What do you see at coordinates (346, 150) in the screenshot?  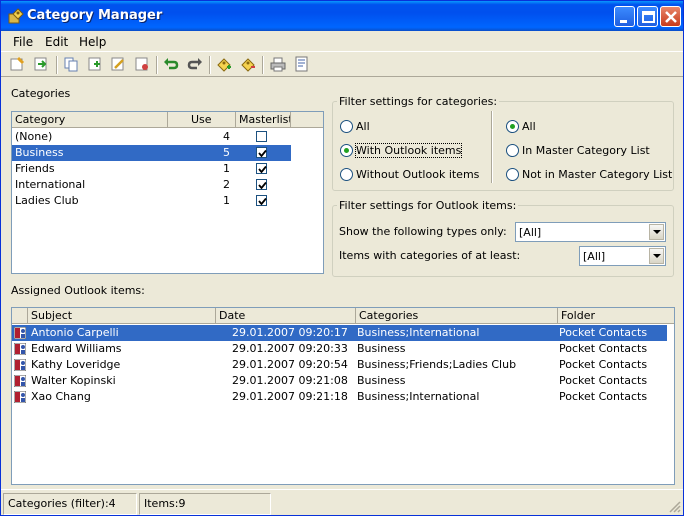 I see `radio-with-outlook-items` at bounding box center [346, 150].